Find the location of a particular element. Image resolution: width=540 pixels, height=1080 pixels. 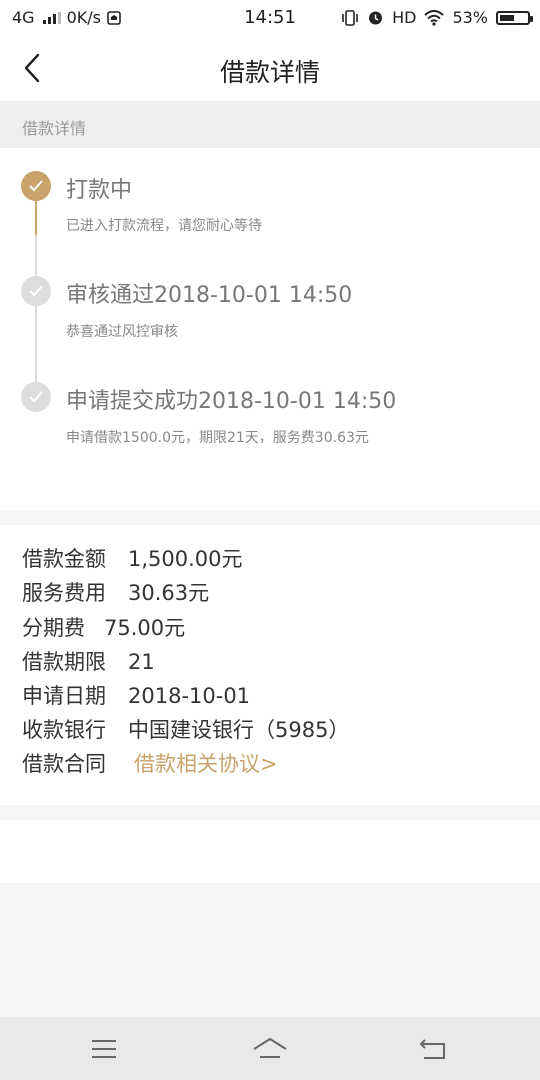

detail-key: 分期费 is located at coordinates (53, 628).